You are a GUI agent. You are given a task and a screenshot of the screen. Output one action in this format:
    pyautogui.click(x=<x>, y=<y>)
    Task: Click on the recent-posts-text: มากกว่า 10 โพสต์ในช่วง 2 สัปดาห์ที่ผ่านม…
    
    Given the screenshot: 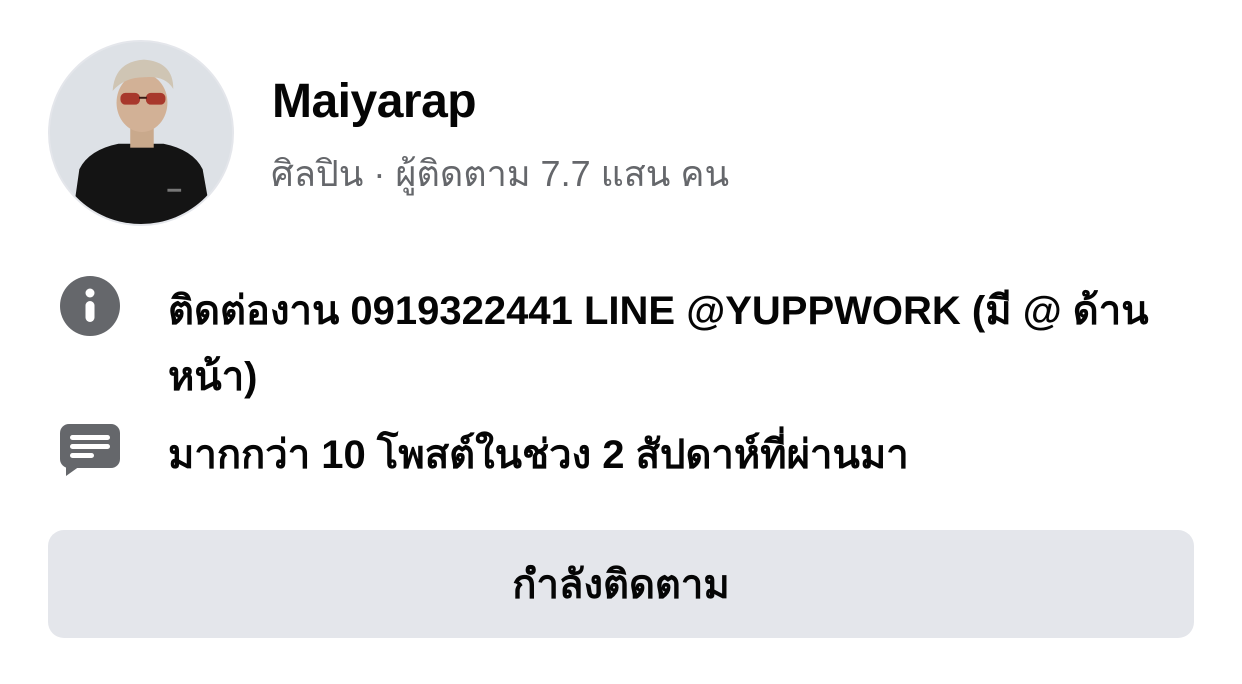 What is the action you would take?
    pyautogui.click(x=538, y=455)
    